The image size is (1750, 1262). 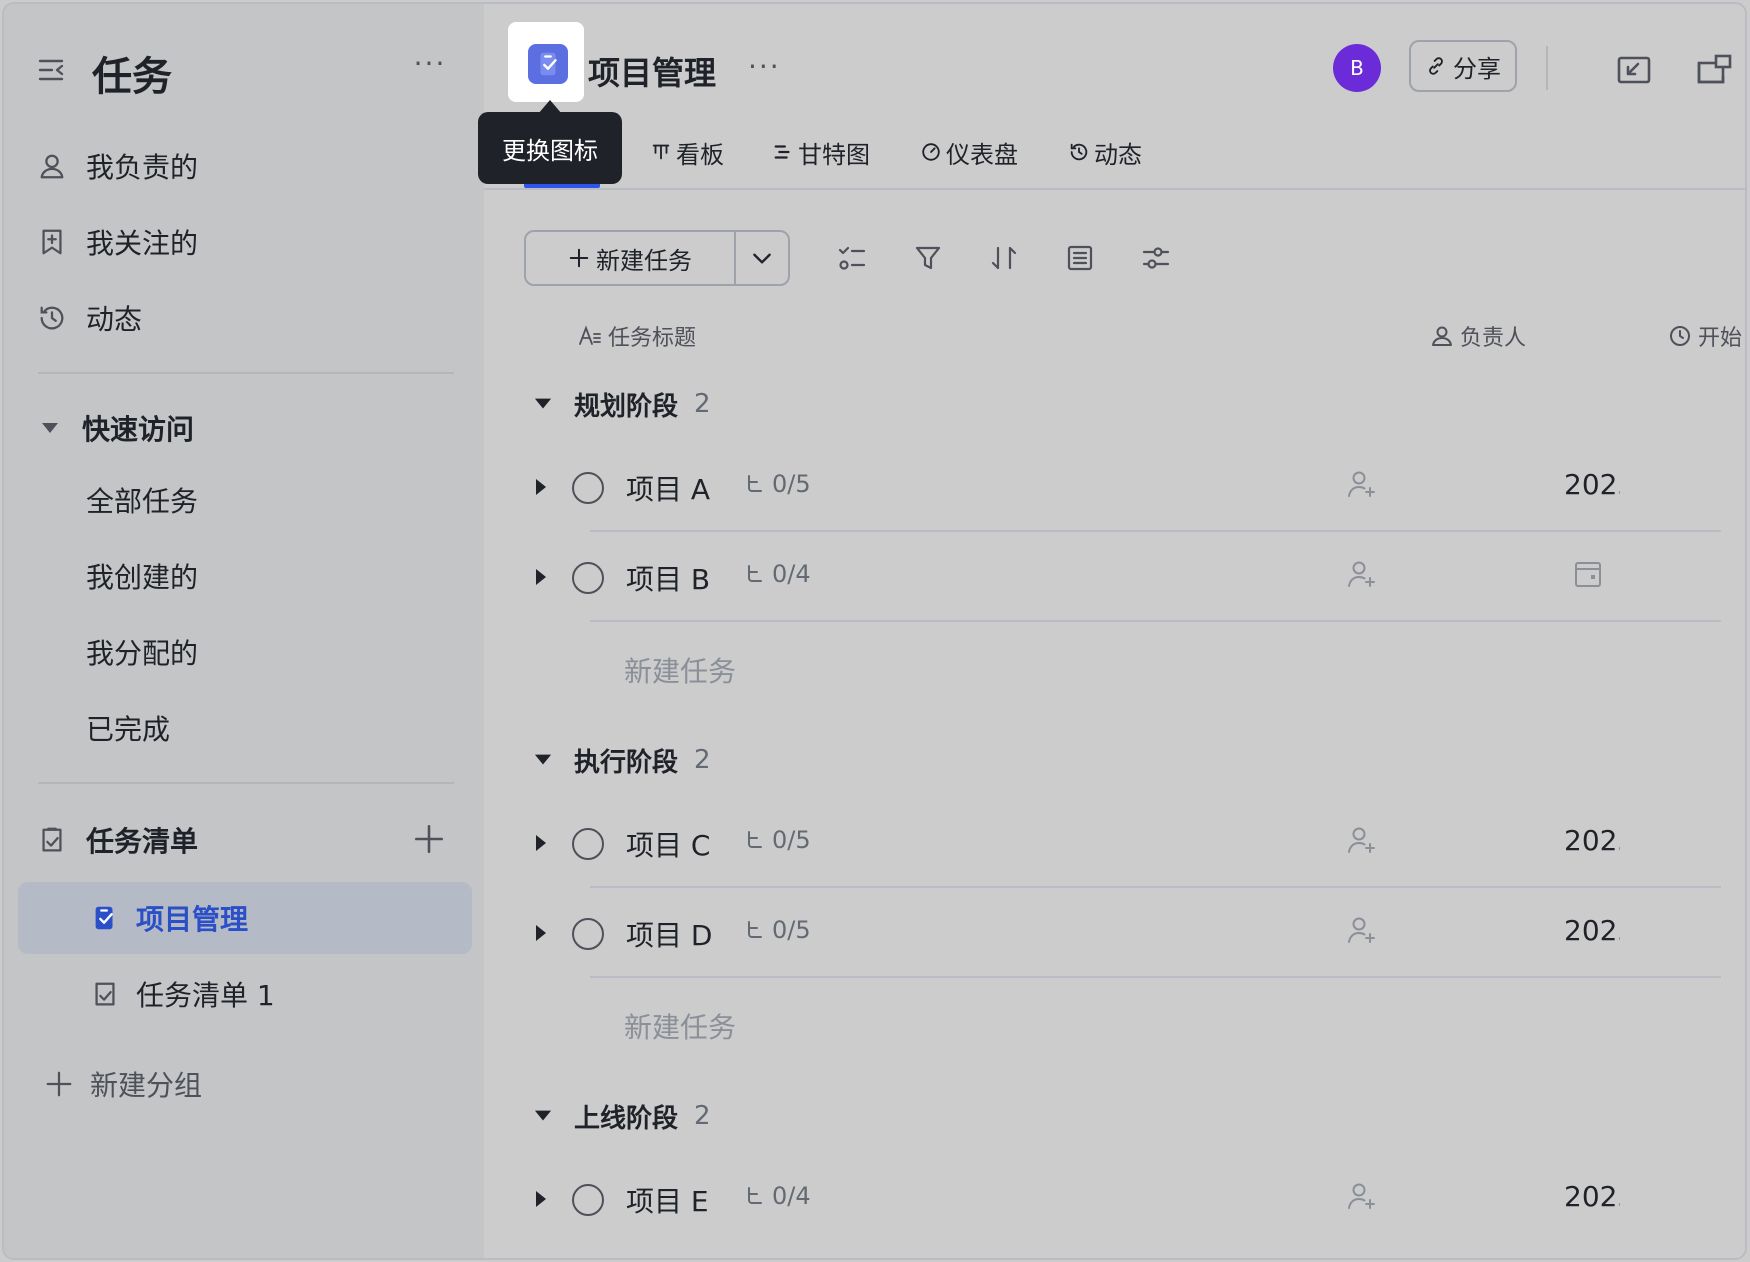 I want to click on sidebar-item-label: 我创建的, so click(x=142, y=577).